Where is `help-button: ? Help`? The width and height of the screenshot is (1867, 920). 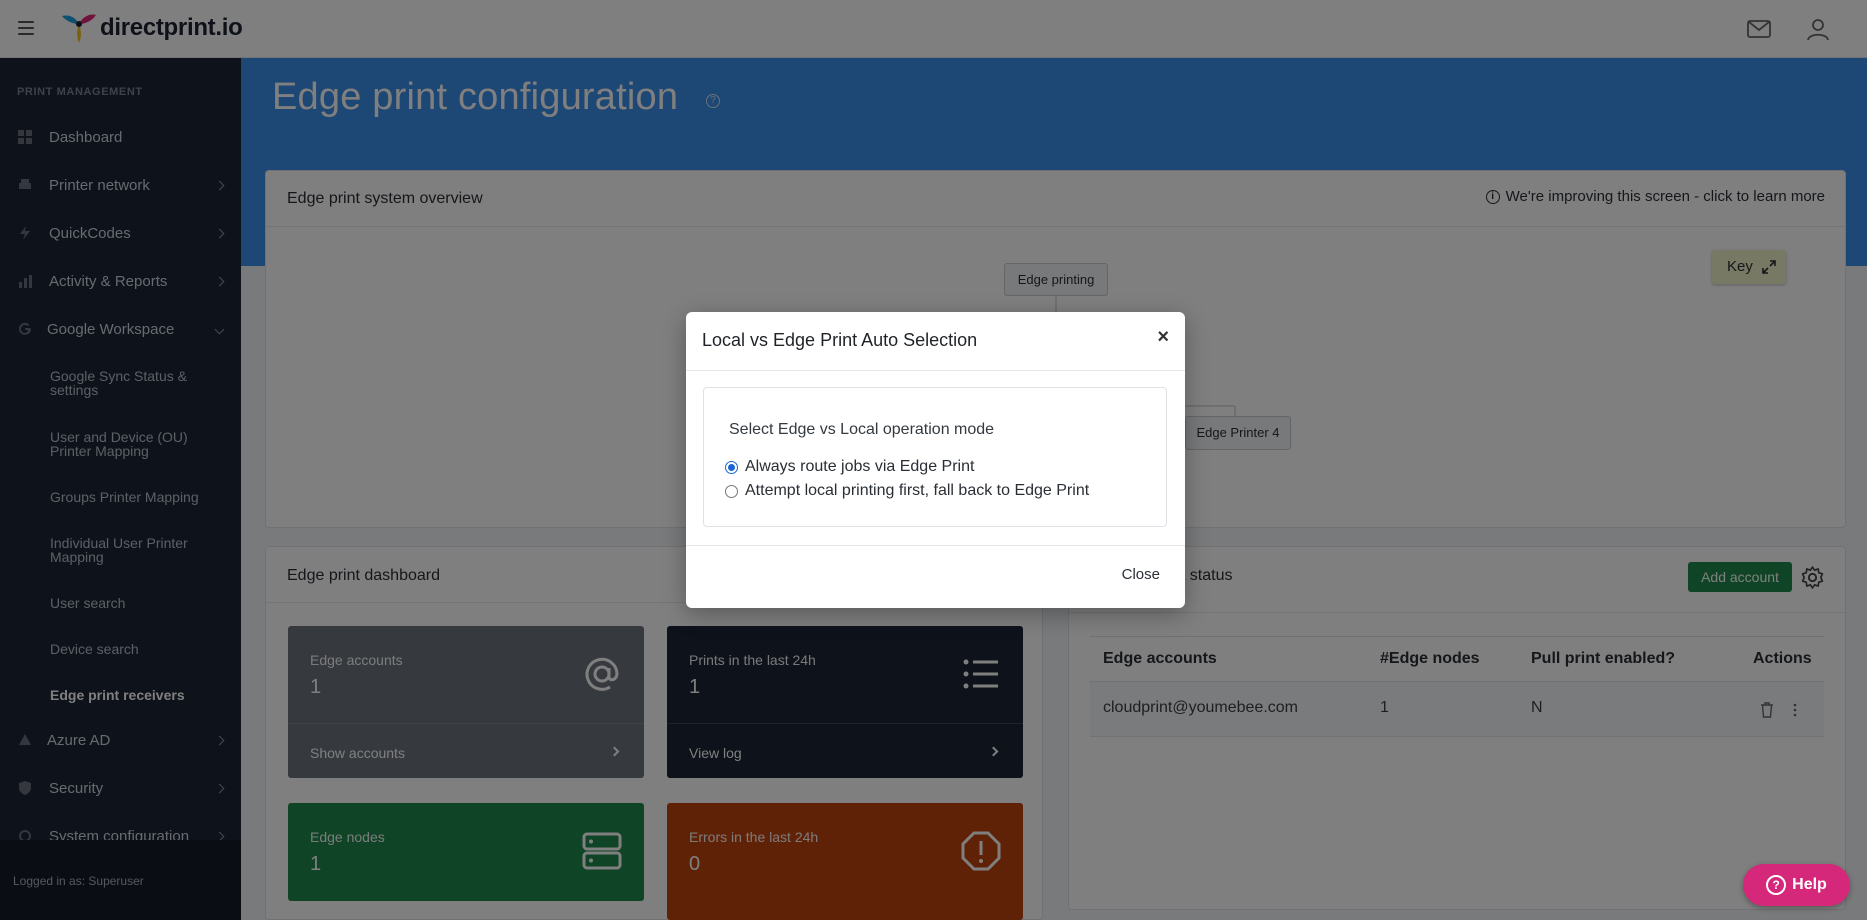
help-button: ? Help is located at coordinates (1796, 885).